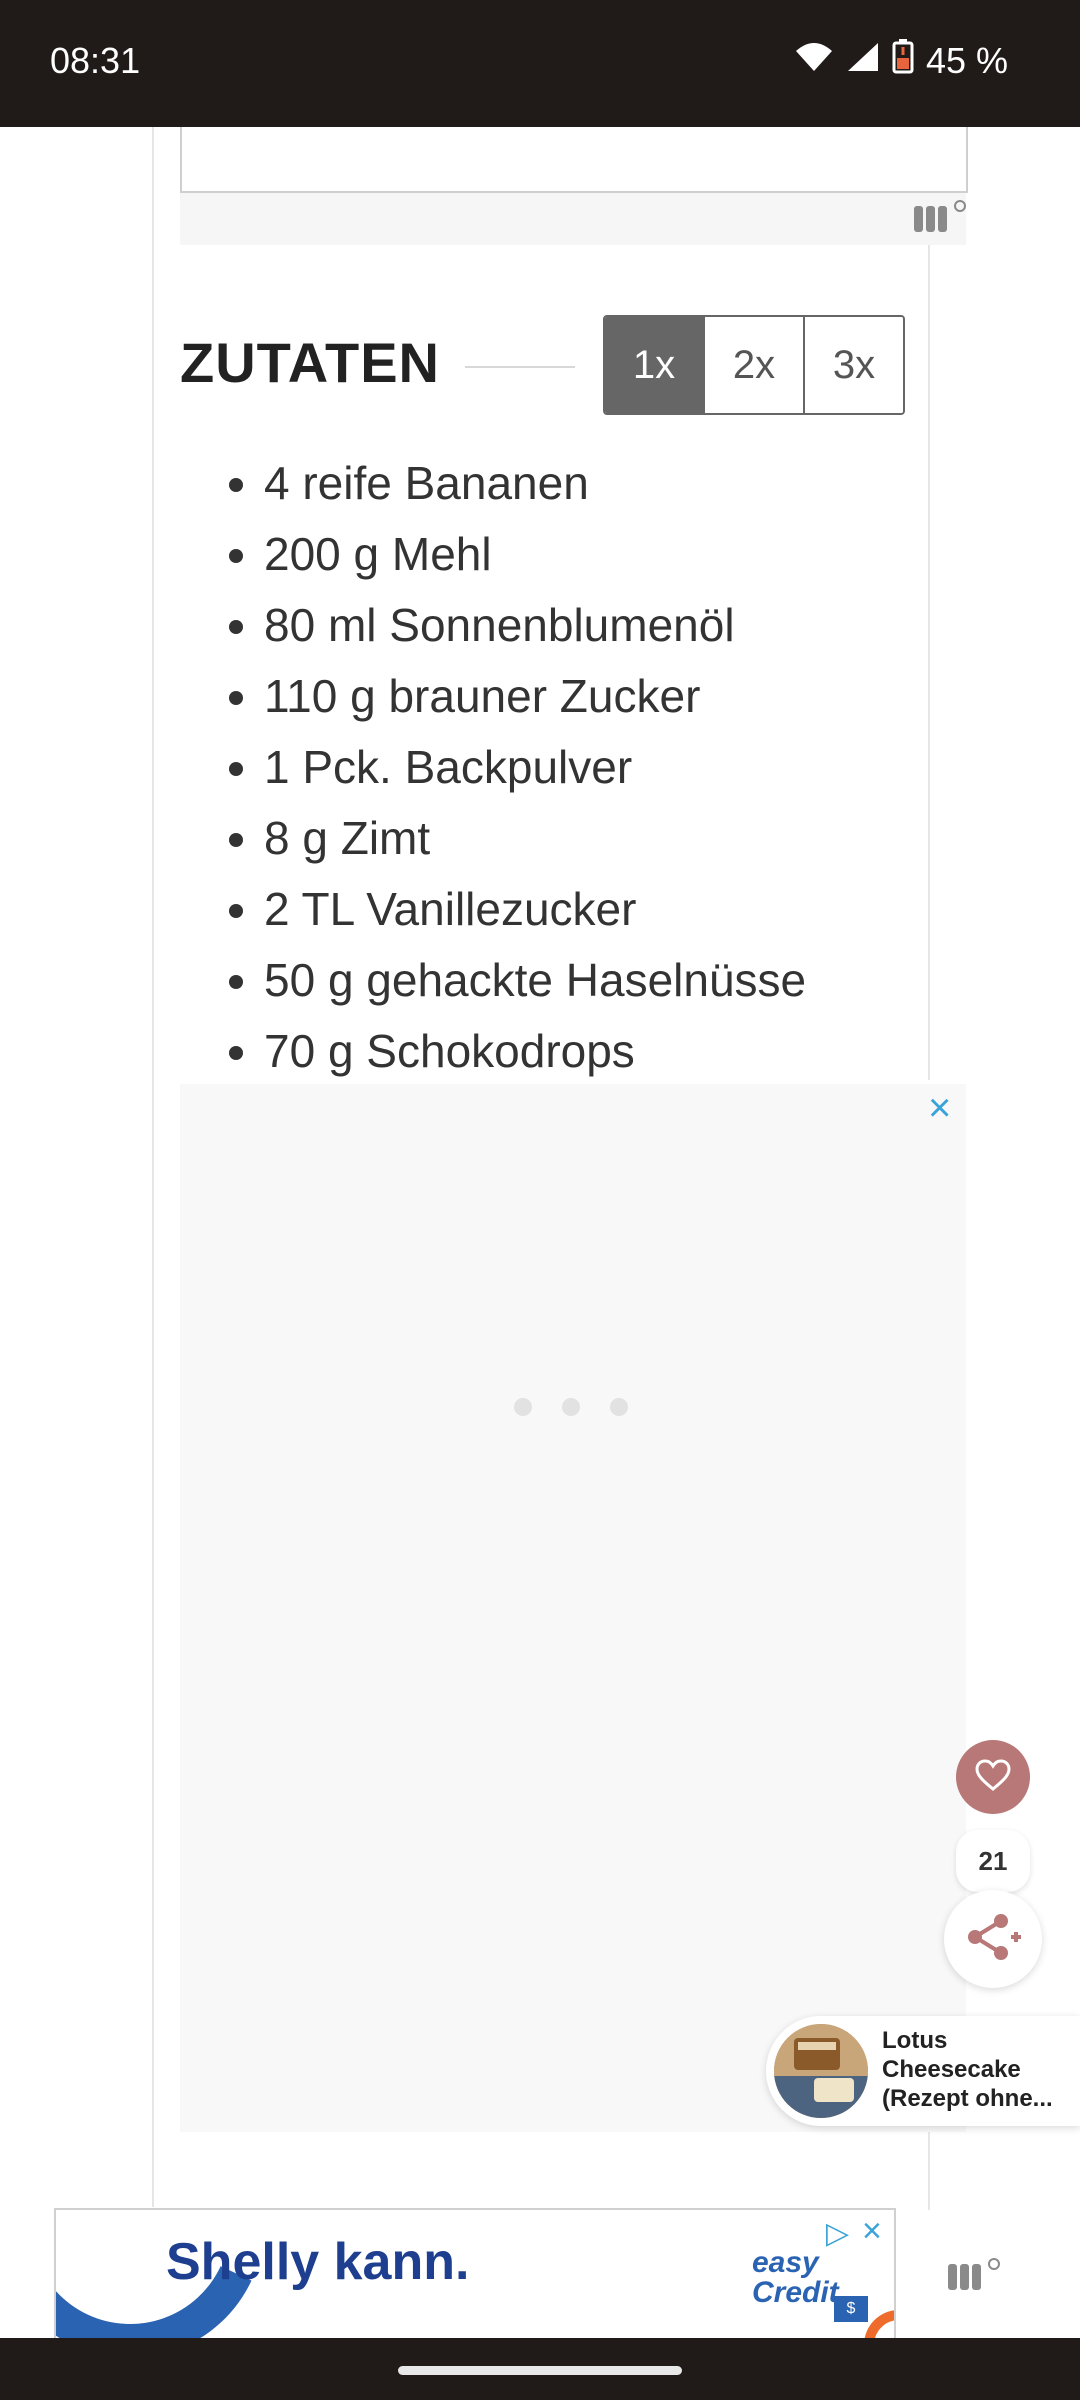 This screenshot has width=1080, height=2400. Describe the element at coordinates (535, 909) in the screenshot. I see `ingredient-item: 2 TL Vanillezucker` at that location.